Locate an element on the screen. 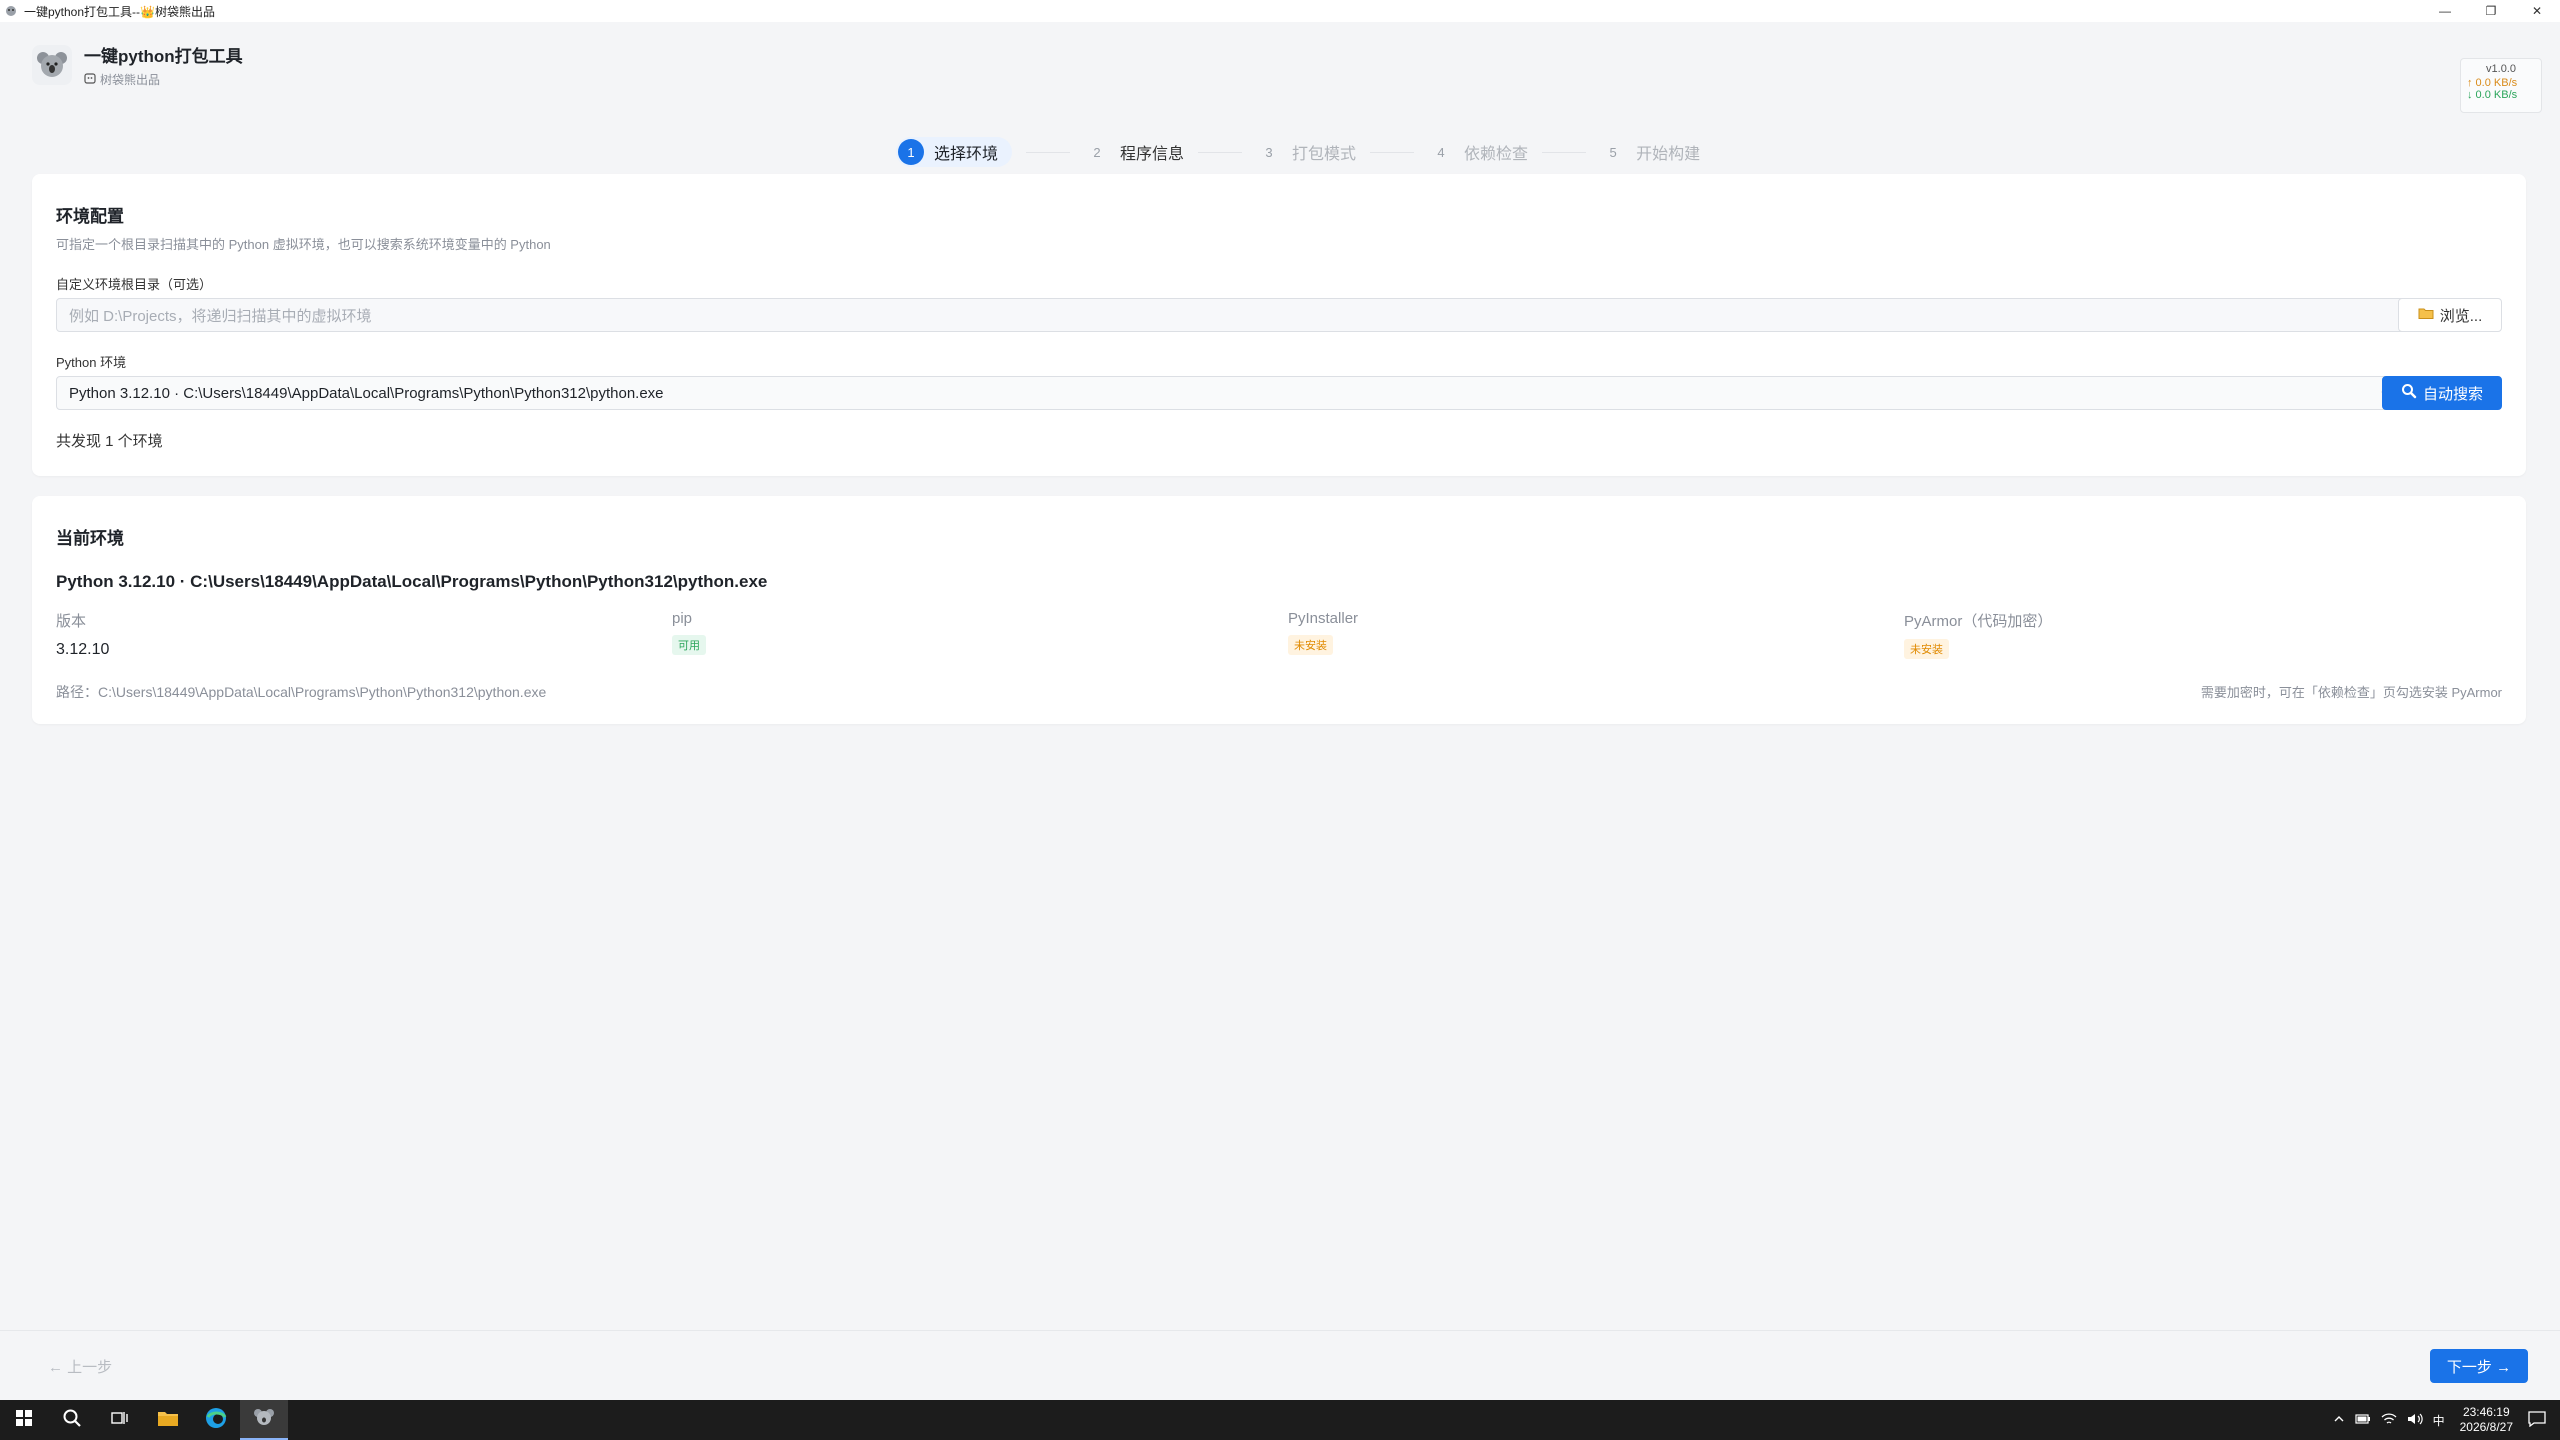  task-view-button is located at coordinates (120, 1420).